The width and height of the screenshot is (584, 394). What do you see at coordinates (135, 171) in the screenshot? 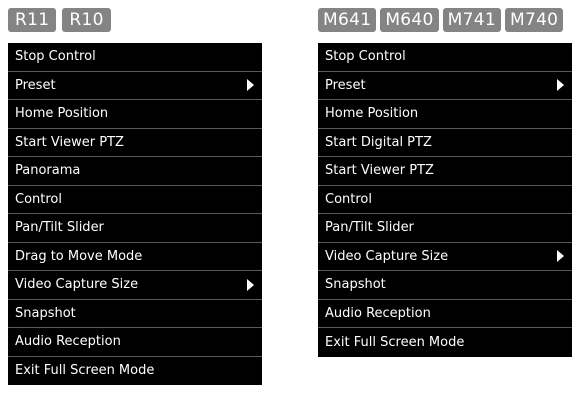
I see `menu-item-panorama: Panorama` at bounding box center [135, 171].